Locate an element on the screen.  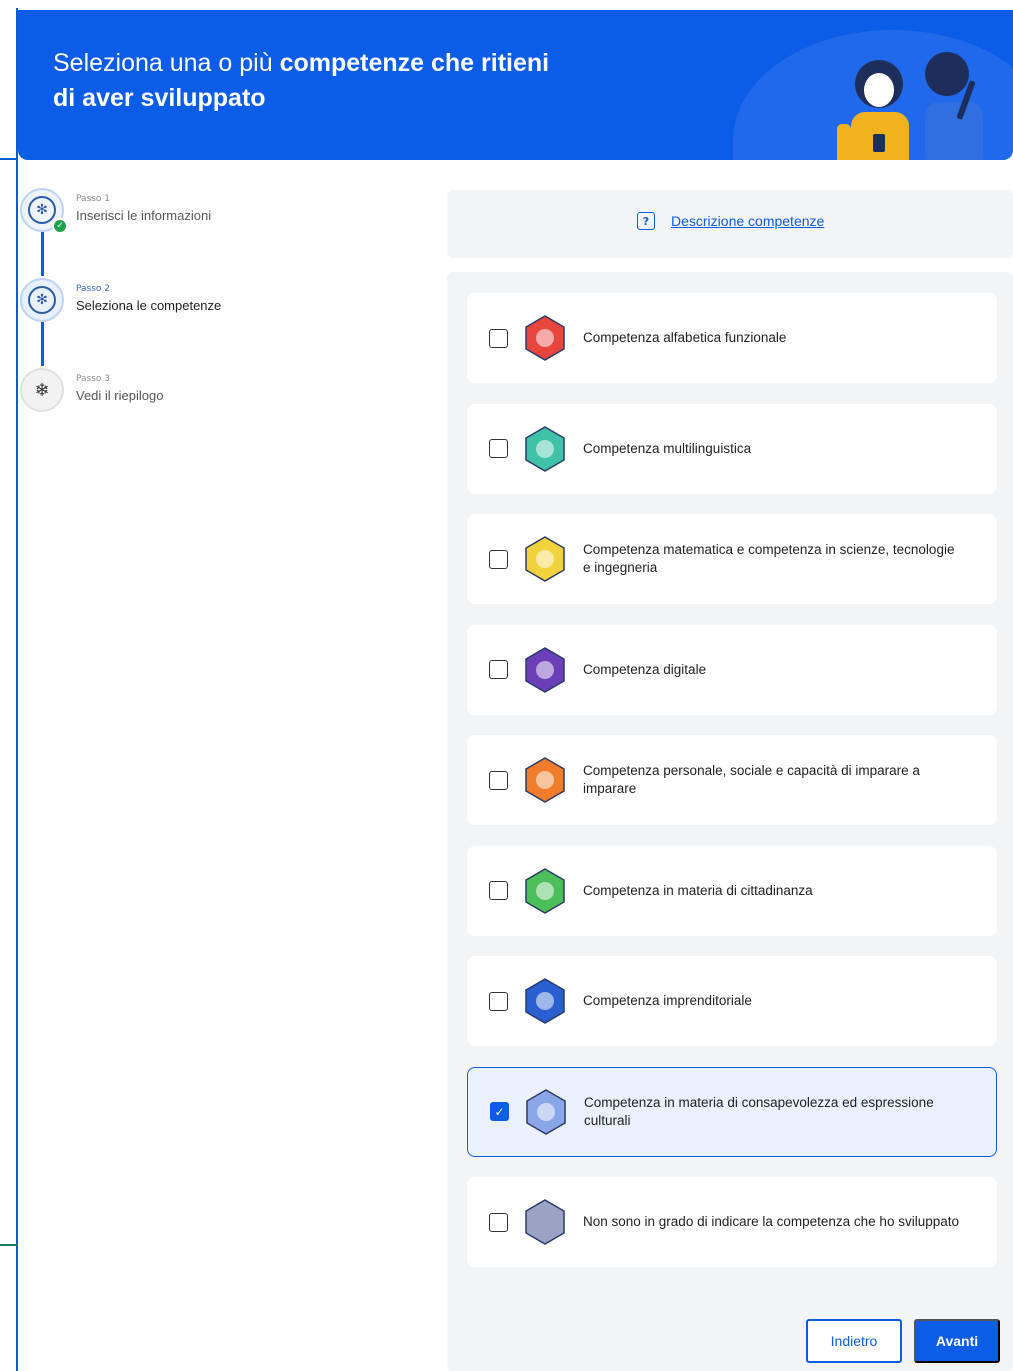
step-3-circle: ❄ is located at coordinates (42, 390).